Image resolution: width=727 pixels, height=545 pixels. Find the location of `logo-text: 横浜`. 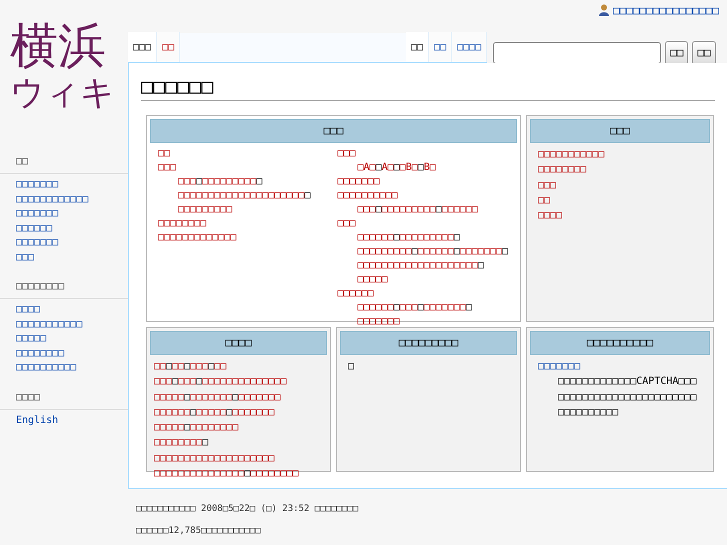

logo-text: 横浜 is located at coordinates (58, 46).